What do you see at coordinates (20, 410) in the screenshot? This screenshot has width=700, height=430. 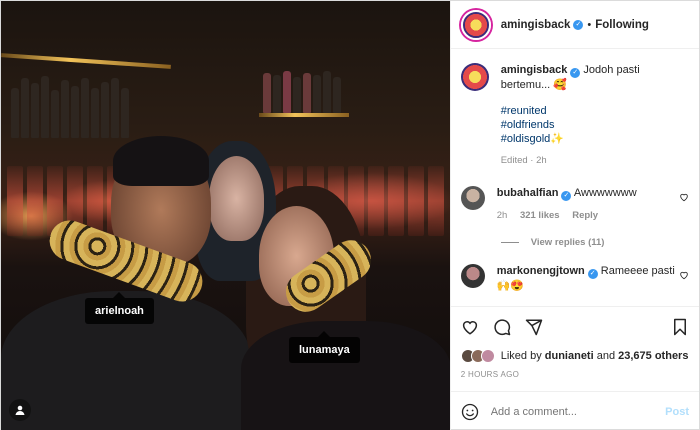 I see `user-tag-icon` at bounding box center [20, 410].